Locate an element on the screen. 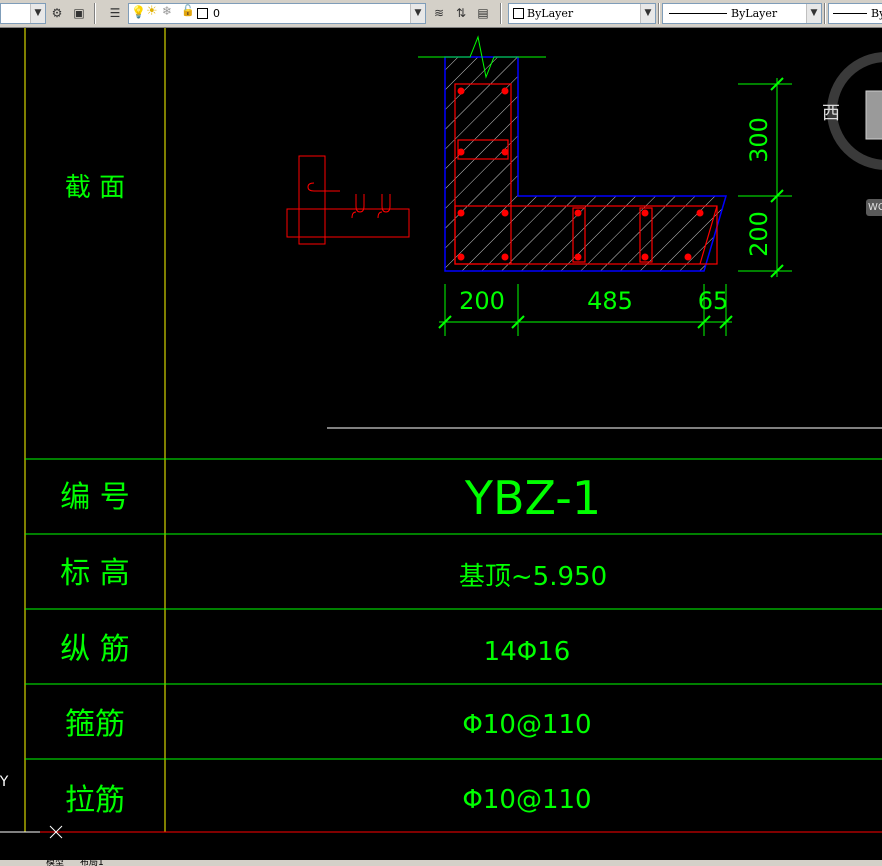 The width and height of the screenshot is (882, 866). lineweight-combo: By is located at coordinates (855, 13).